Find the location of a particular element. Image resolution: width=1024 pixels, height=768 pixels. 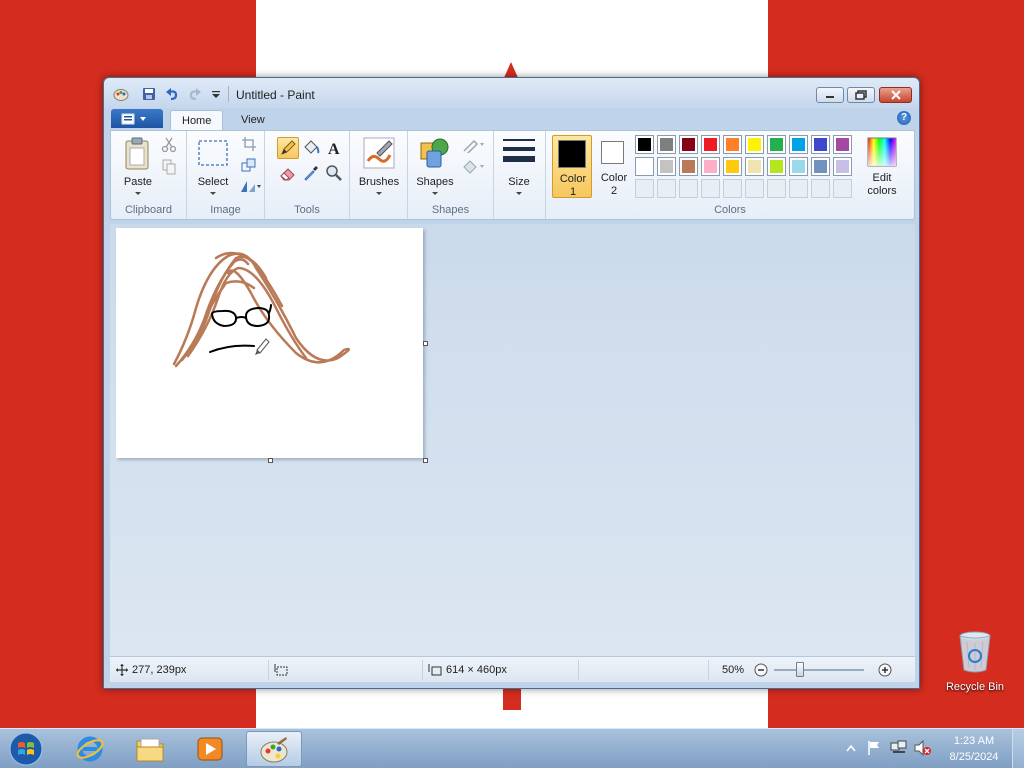

selection-size-icon is located at coordinates (281, 670).